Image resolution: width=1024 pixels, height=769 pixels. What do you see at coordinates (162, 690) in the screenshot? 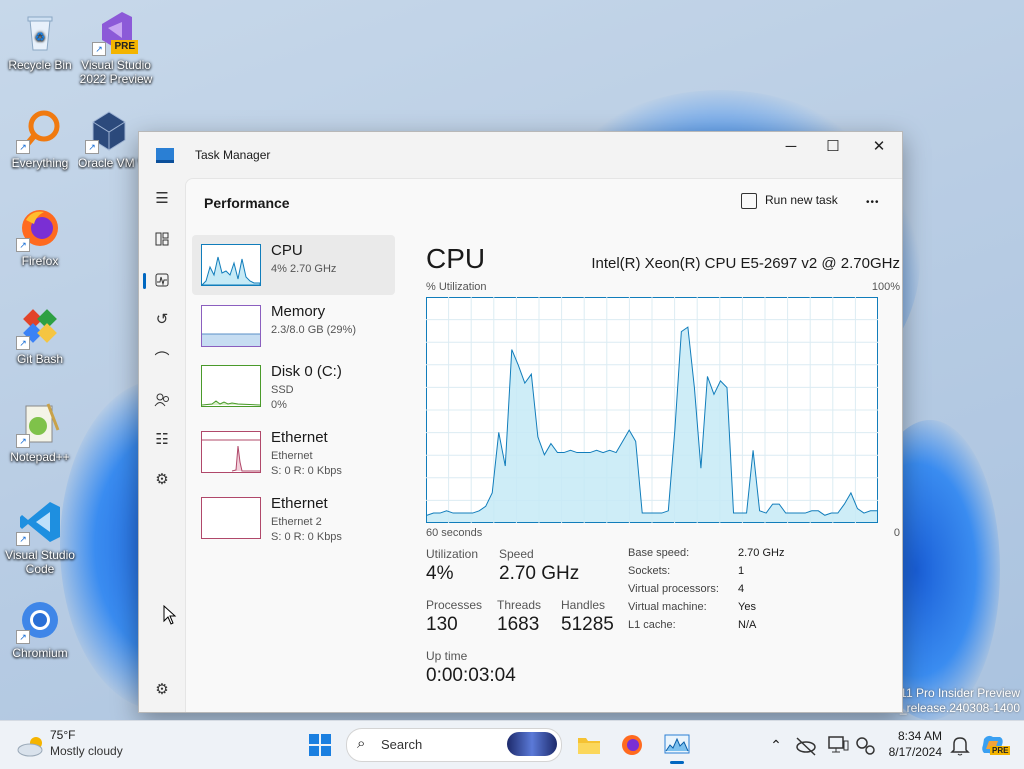
I see `settings-icon: ⚙` at bounding box center [162, 690].